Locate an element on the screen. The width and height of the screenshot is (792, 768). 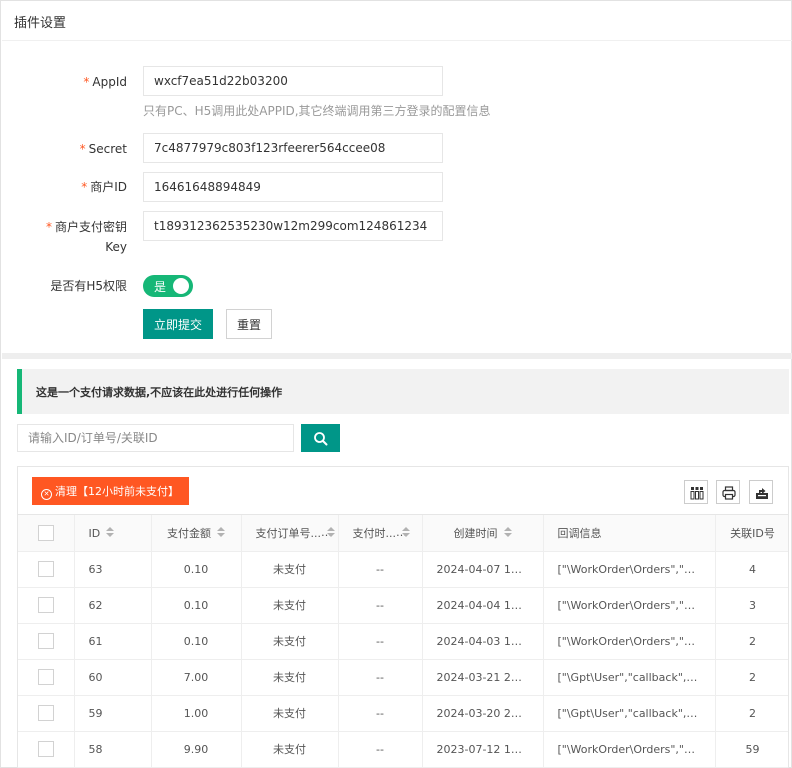
cell-rel-id: 59 is located at coordinates (751, 749).